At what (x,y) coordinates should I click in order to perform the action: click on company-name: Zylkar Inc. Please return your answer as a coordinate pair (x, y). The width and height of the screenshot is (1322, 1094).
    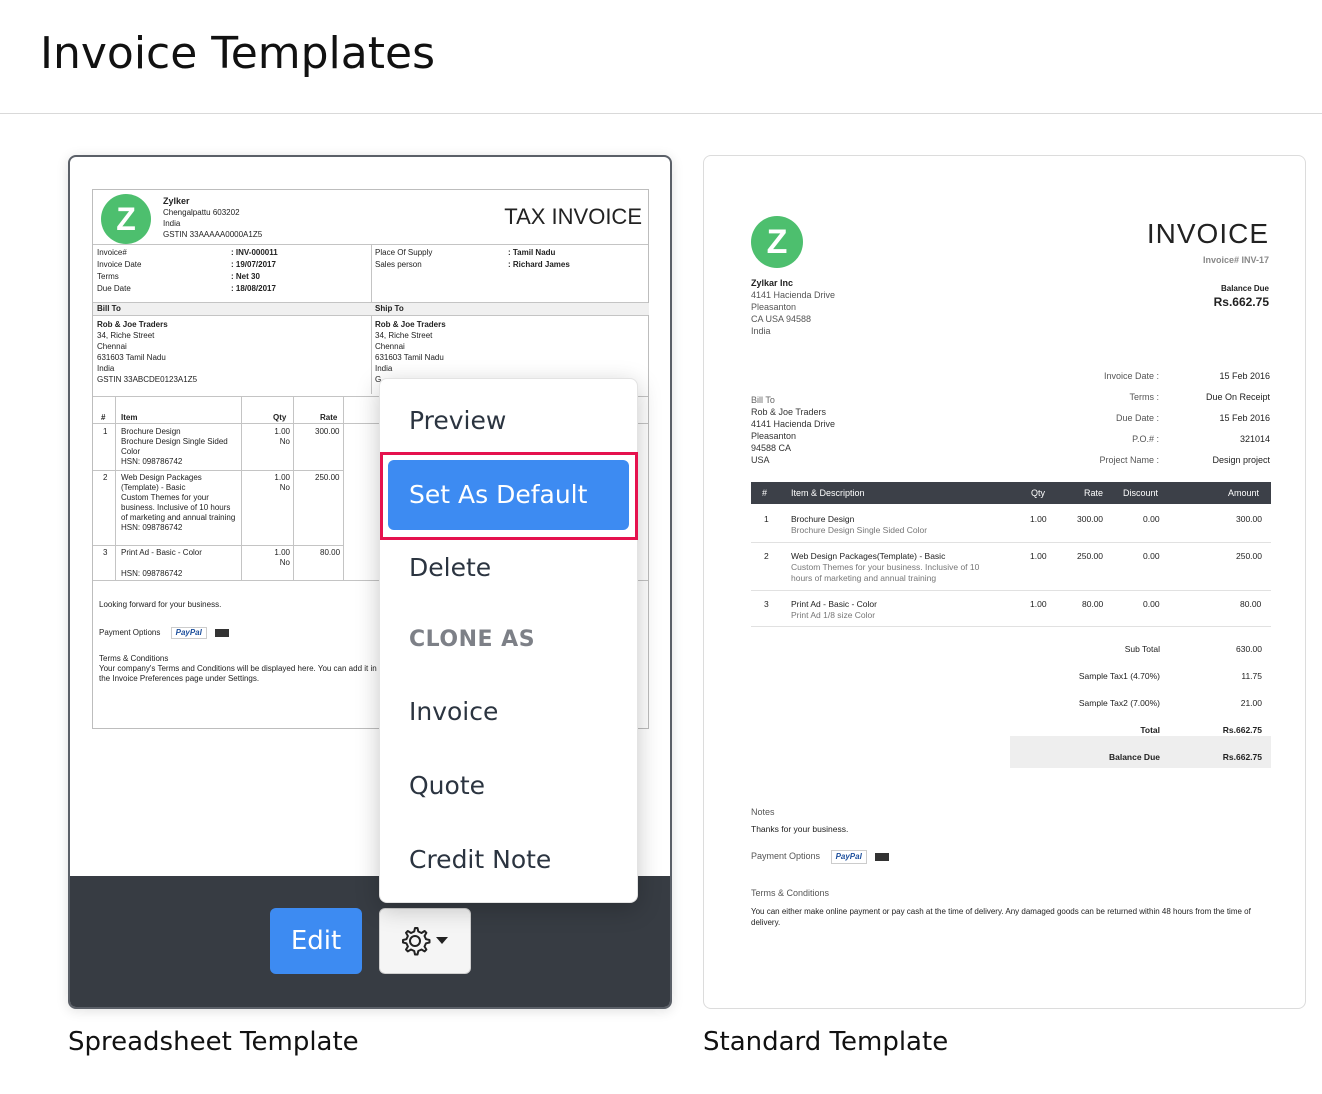
    Looking at the image, I should click on (772, 283).